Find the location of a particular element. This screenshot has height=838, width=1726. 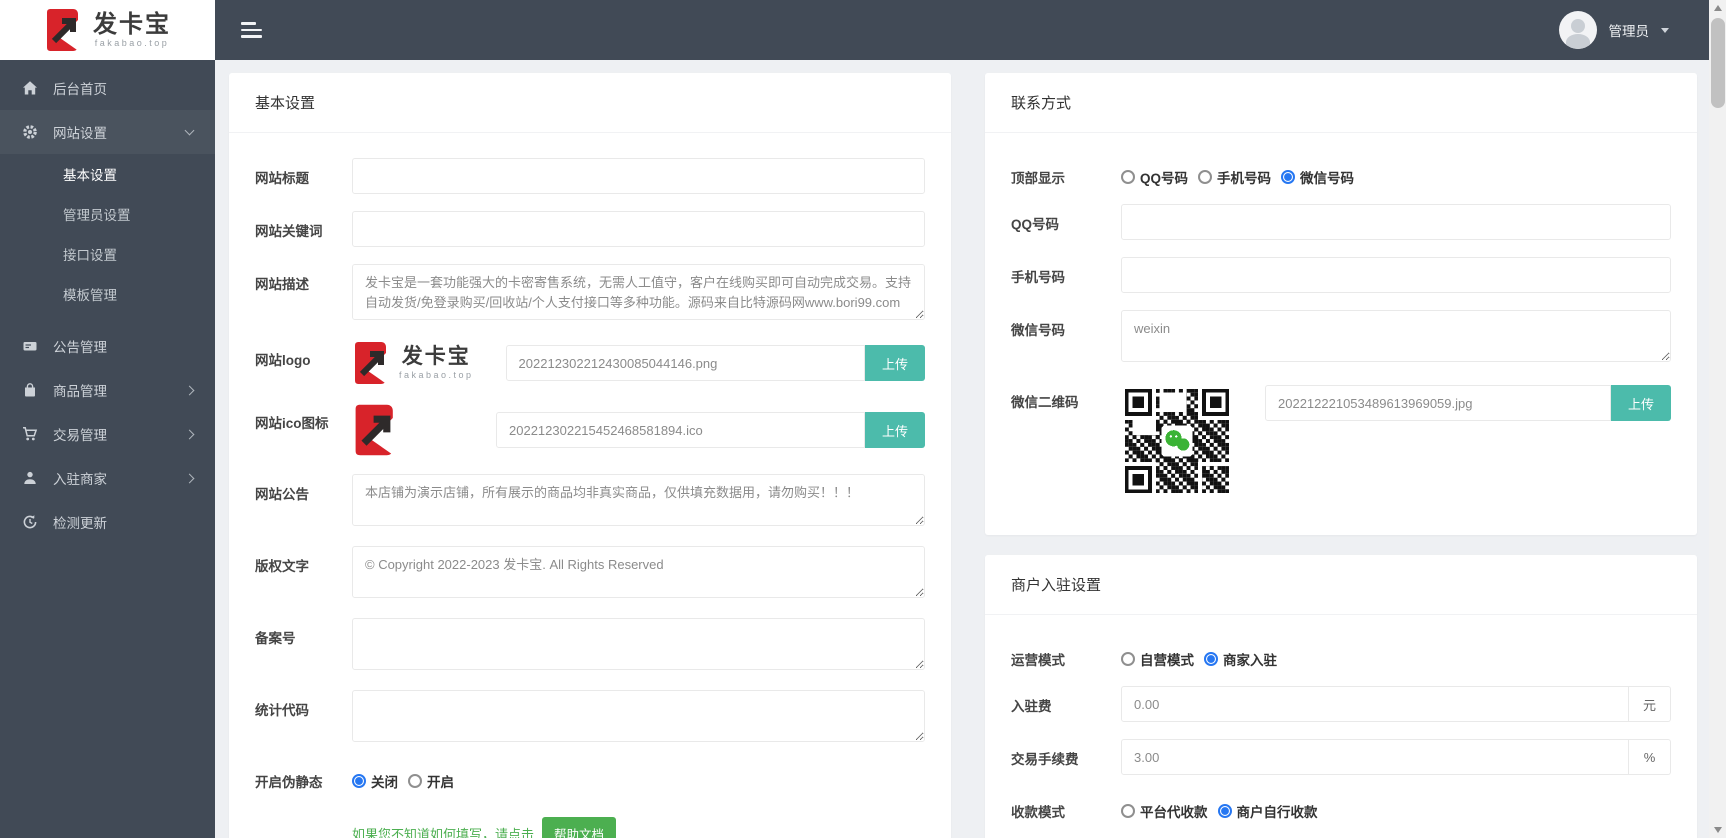

qq-input is located at coordinates (1396, 222).